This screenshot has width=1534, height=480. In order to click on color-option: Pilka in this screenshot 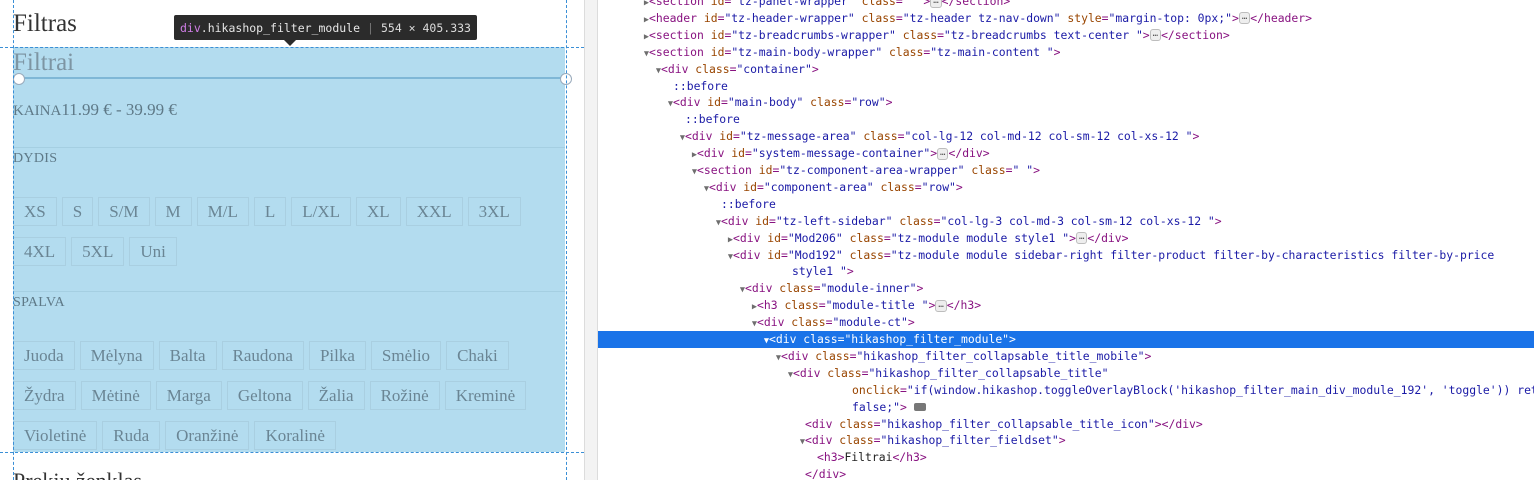, I will do `click(337, 355)`.